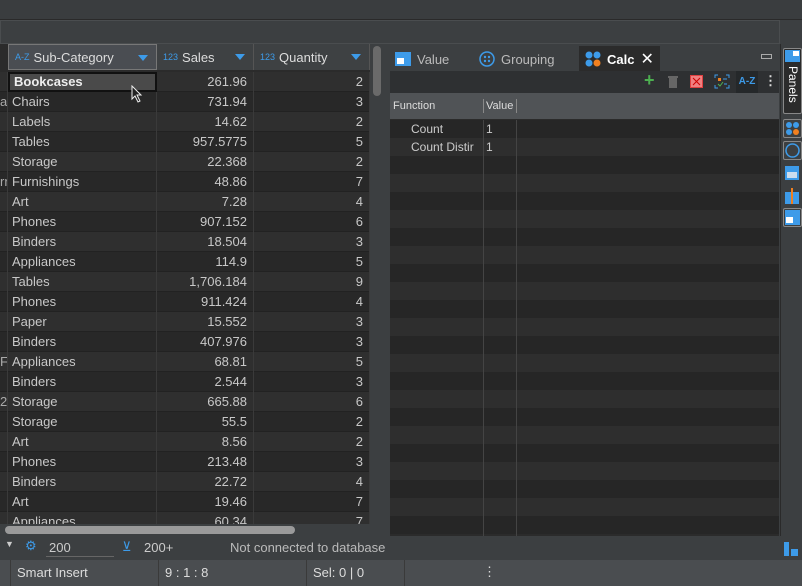 This screenshot has height=586, width=802. Describe the element at coordinates (312, 57) in the screenshot. I see `column-header-quantity: 123 Quantity` at that location.